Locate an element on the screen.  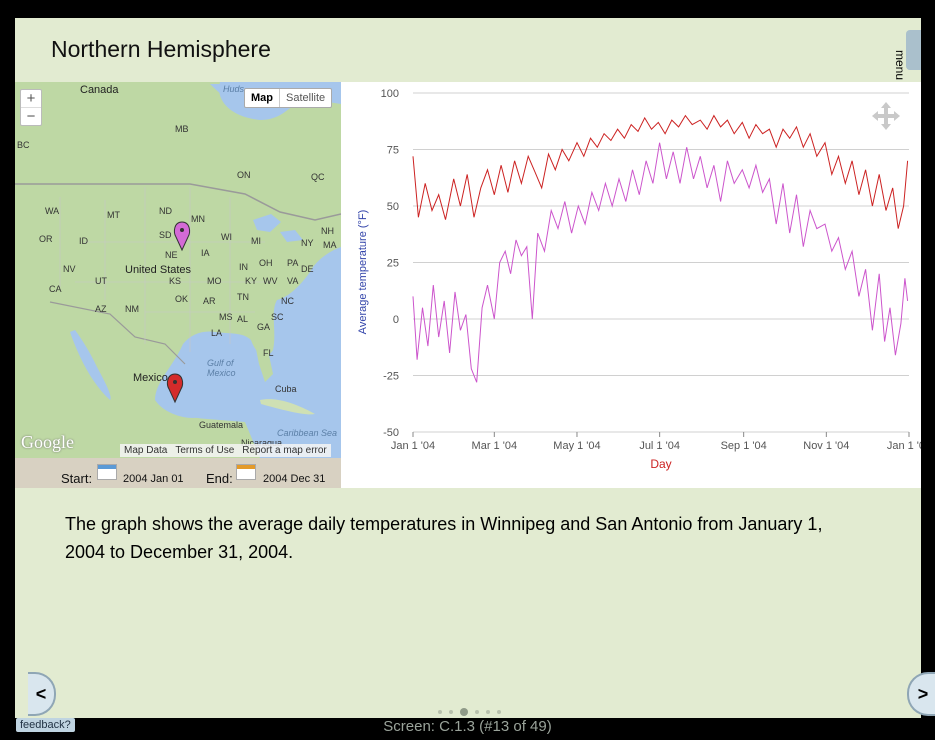
start-label: Start: is located at coordinates (77, 478).